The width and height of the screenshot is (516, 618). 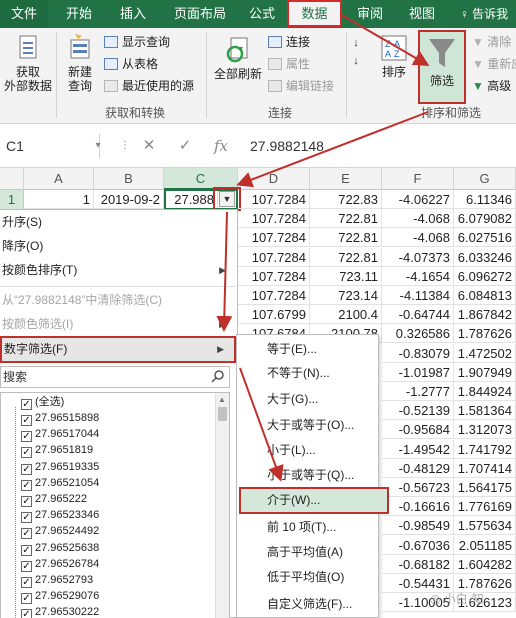 What do you see at coordinates (485, 430) in the screenshot?
I see `cell-g: 1.312073` at bounding box center [485, 430].